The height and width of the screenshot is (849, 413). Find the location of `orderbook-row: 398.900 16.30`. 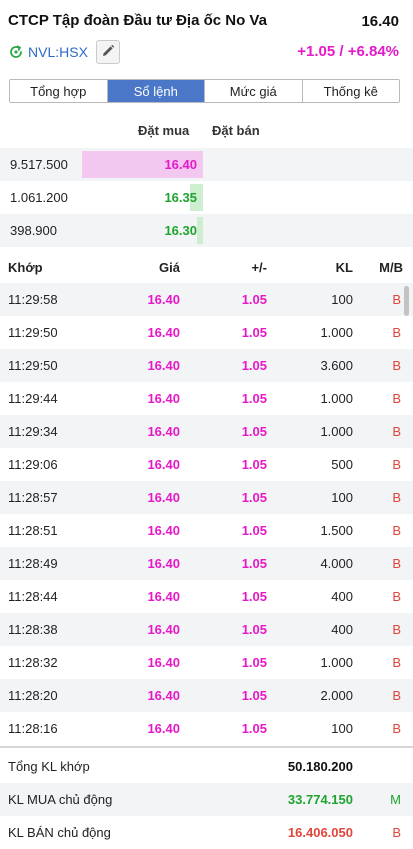

orderbook-row: 398.900 16.30 is located at coordinates (206, 230).